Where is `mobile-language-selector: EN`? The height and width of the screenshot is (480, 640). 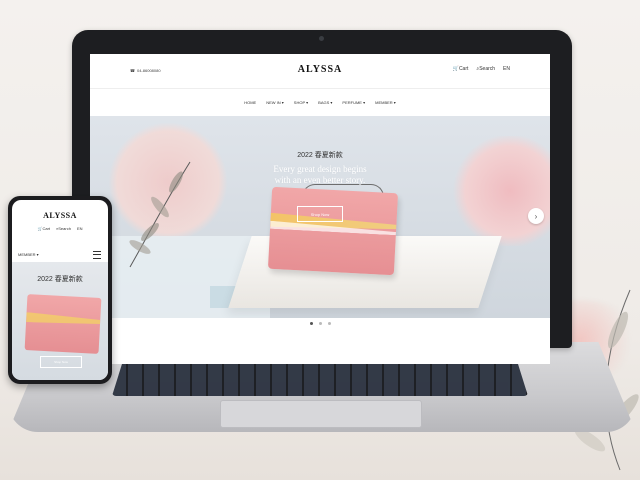 mobile-language-selector: EN is located at coordinates (80, 228).